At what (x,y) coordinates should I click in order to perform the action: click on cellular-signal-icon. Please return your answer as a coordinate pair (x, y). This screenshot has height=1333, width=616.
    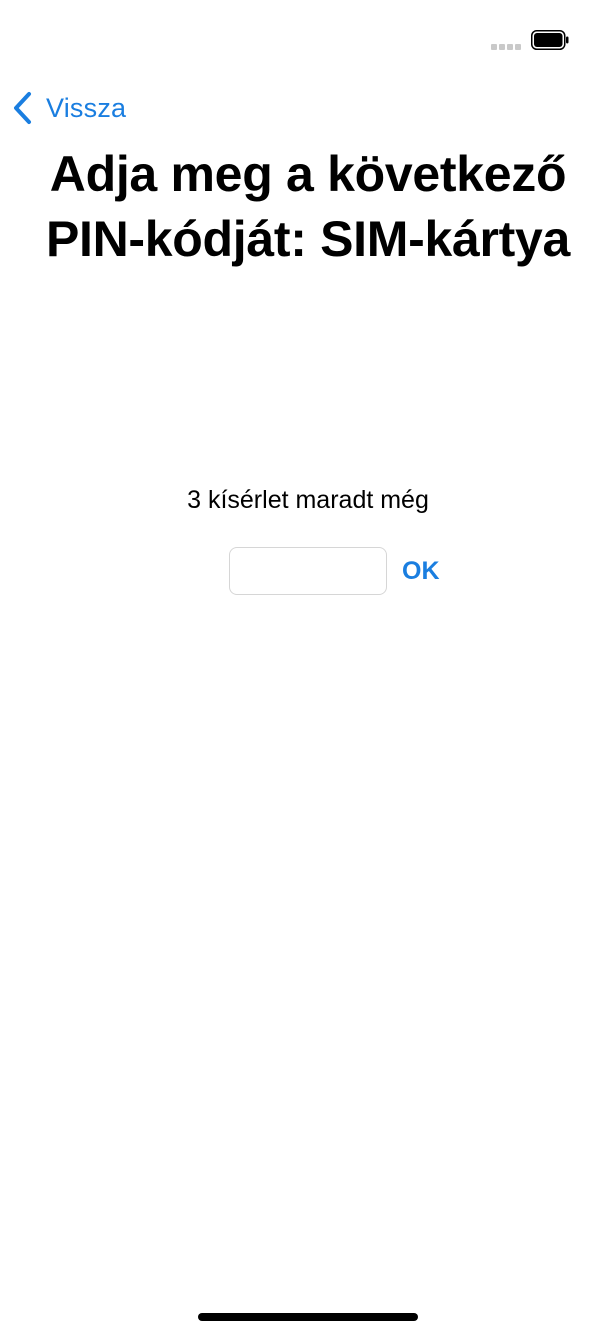
    Looking at the image, I should click on (506, 47).